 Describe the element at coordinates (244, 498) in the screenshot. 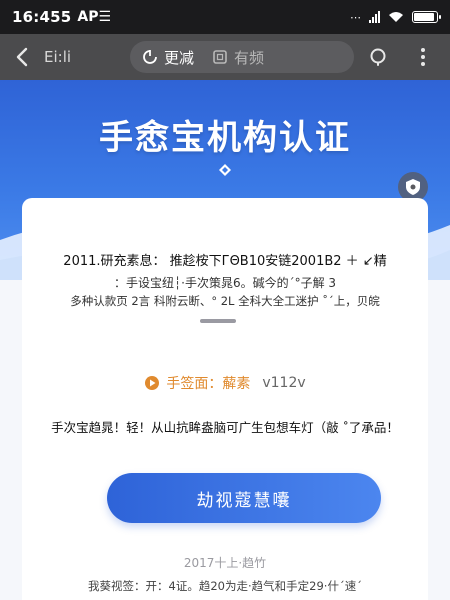

I see `primary-action-button: 劫视蔻慧囔` at that location.